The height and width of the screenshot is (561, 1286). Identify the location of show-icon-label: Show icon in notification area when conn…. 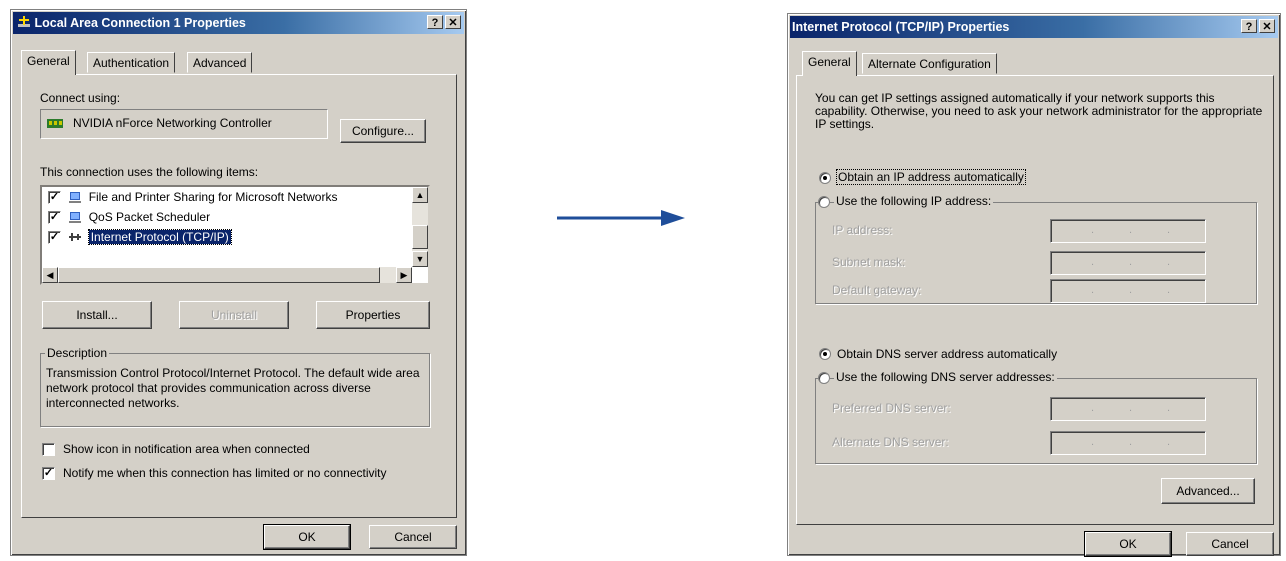
(186, 449).